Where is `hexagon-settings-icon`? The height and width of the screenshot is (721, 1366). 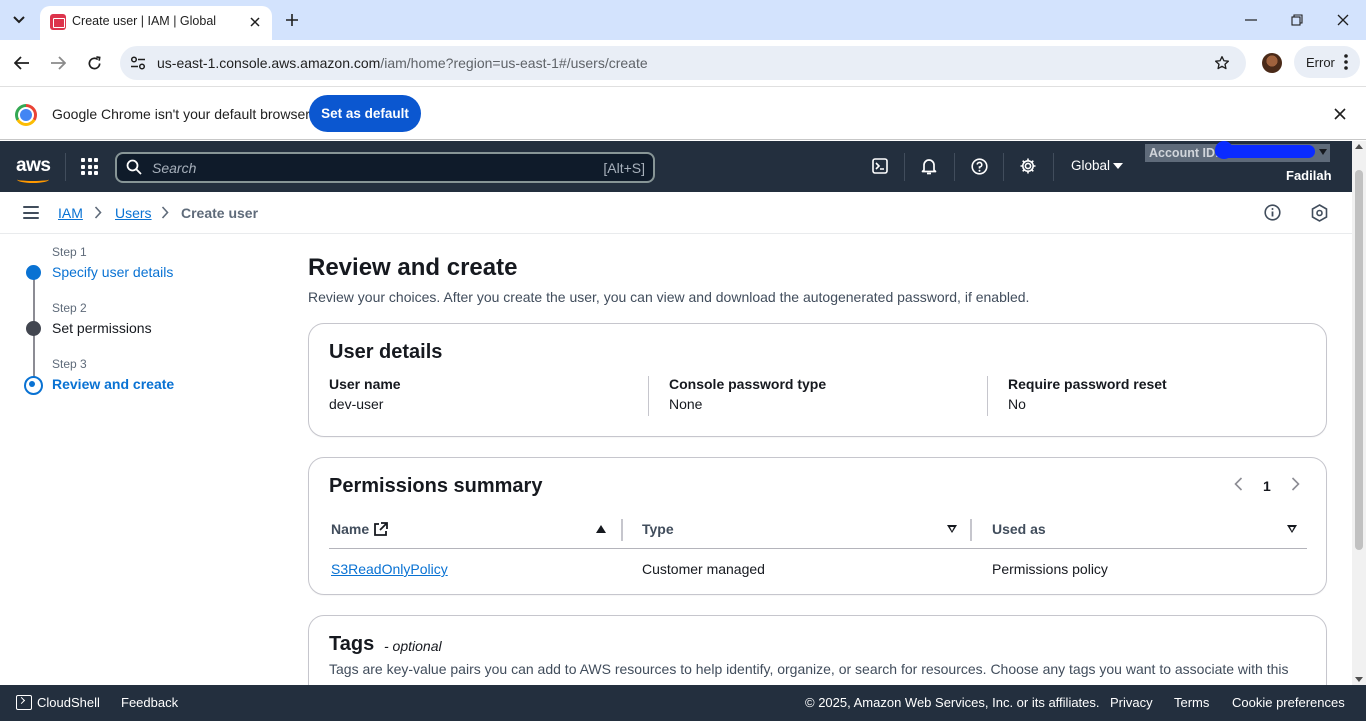
hexagon-settings-icon is located at coordinates (1319, 214).